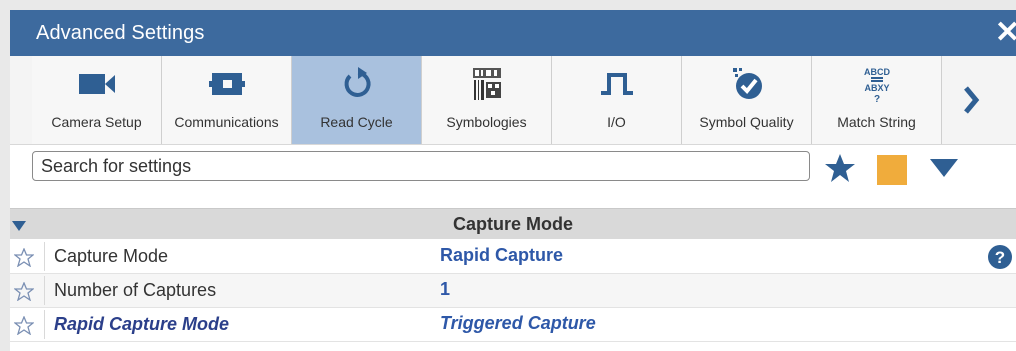 The image size is (1016, 351). I want to click on toolbar-symbol-quality-button: Symbol Quality, so click(747, 100).